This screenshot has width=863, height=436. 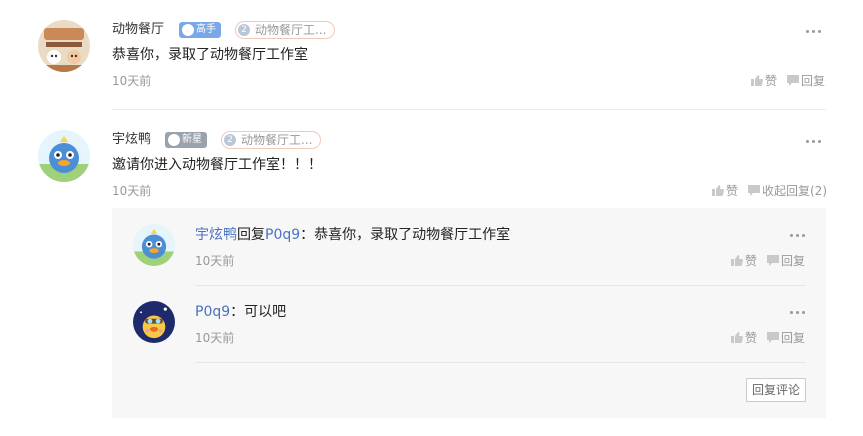 I want to click on reply-comment-button: 回复评论, so click(x=776, y=390).